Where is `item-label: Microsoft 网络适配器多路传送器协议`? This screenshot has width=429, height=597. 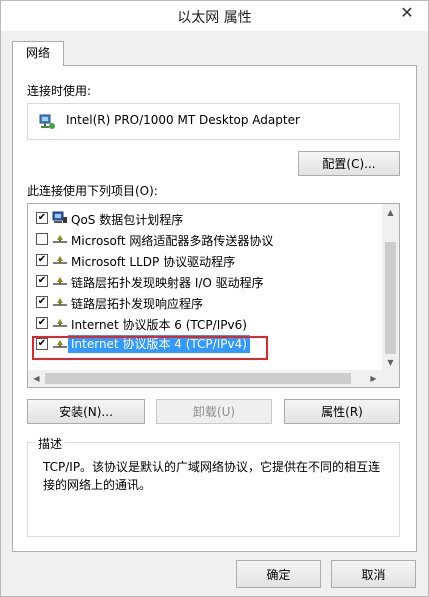
item-label: Microsoft 网络适配器多路传送器协议 is located at coordinates (172, 241).